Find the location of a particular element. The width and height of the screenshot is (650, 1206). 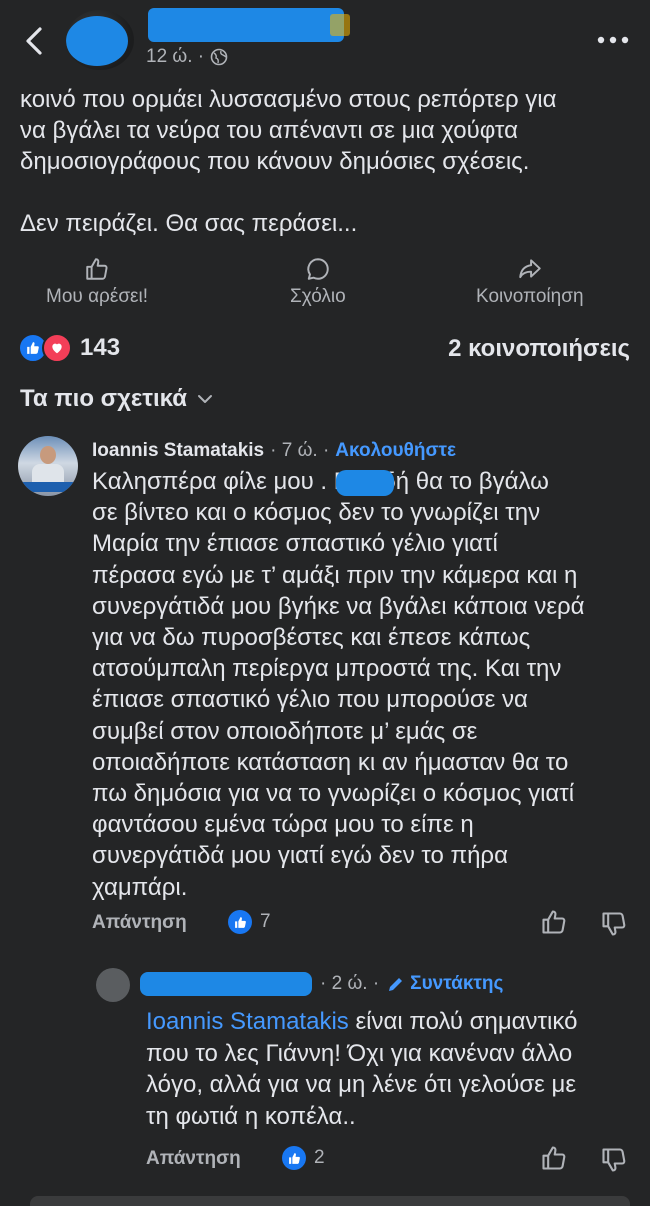

comment-bubble-icon is located at coordinates (318, 269).